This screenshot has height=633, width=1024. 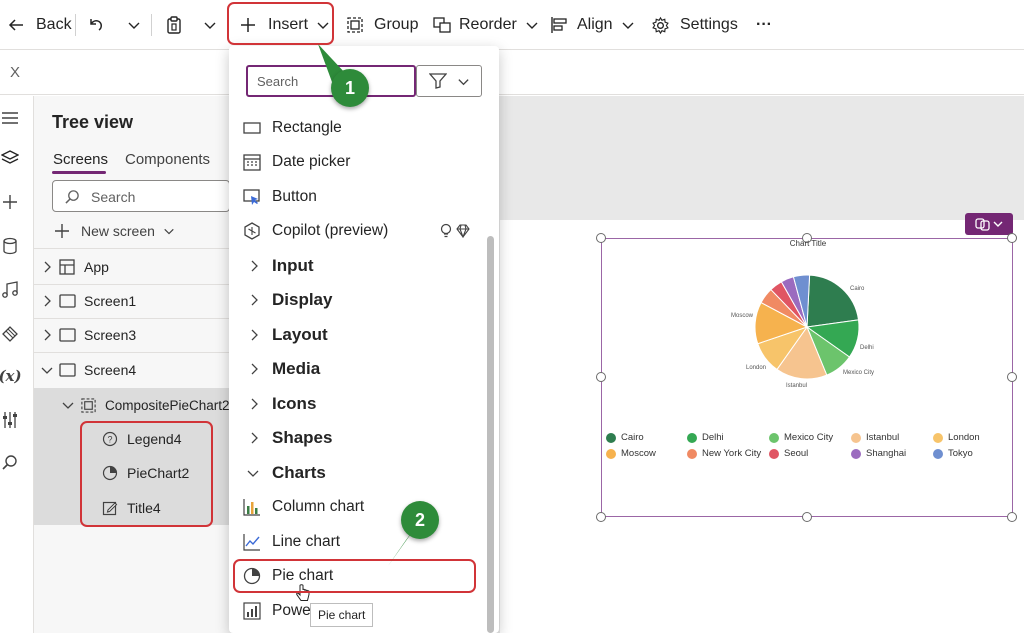 What do you see at coordinates (960, 453) in the screenshot?
I see `legend-label: Tokyo` at bounding box center [960, 453].